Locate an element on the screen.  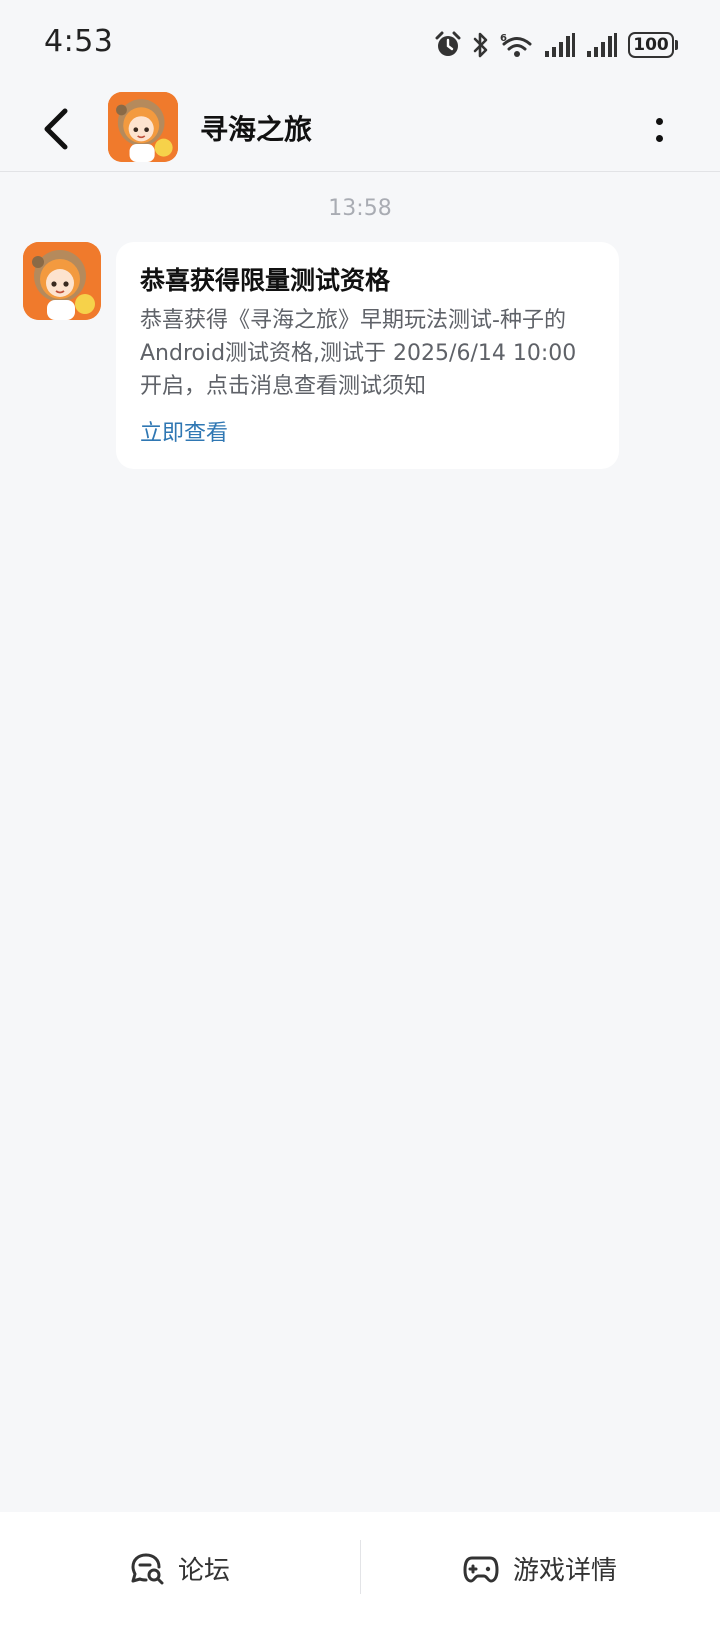
game-details-tab: 游戏详情 is located at coordinates (540, 1568).